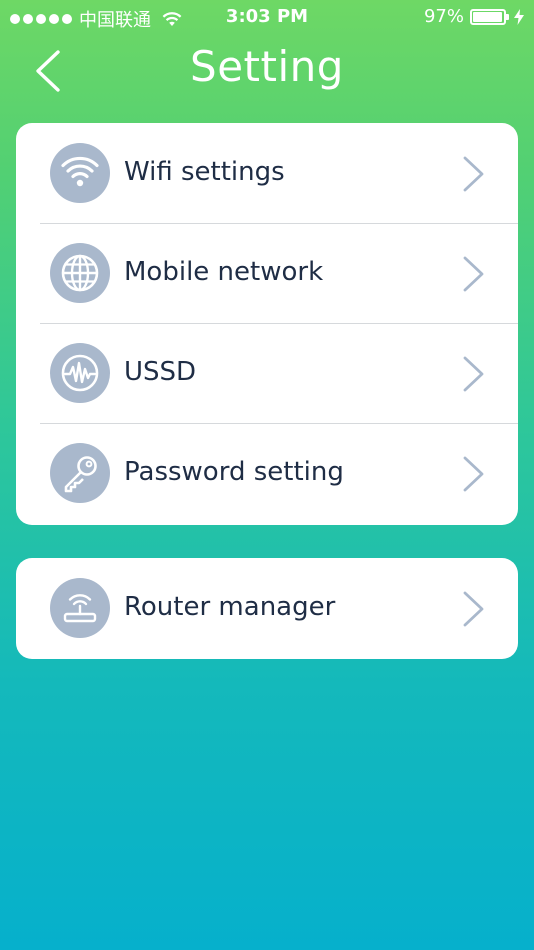 This screenshot has height=950, width=534. Describe the element at coordinates (224, 272) in the screenshot. I see `setting-label-mobile-network: Mobile network` at that location.